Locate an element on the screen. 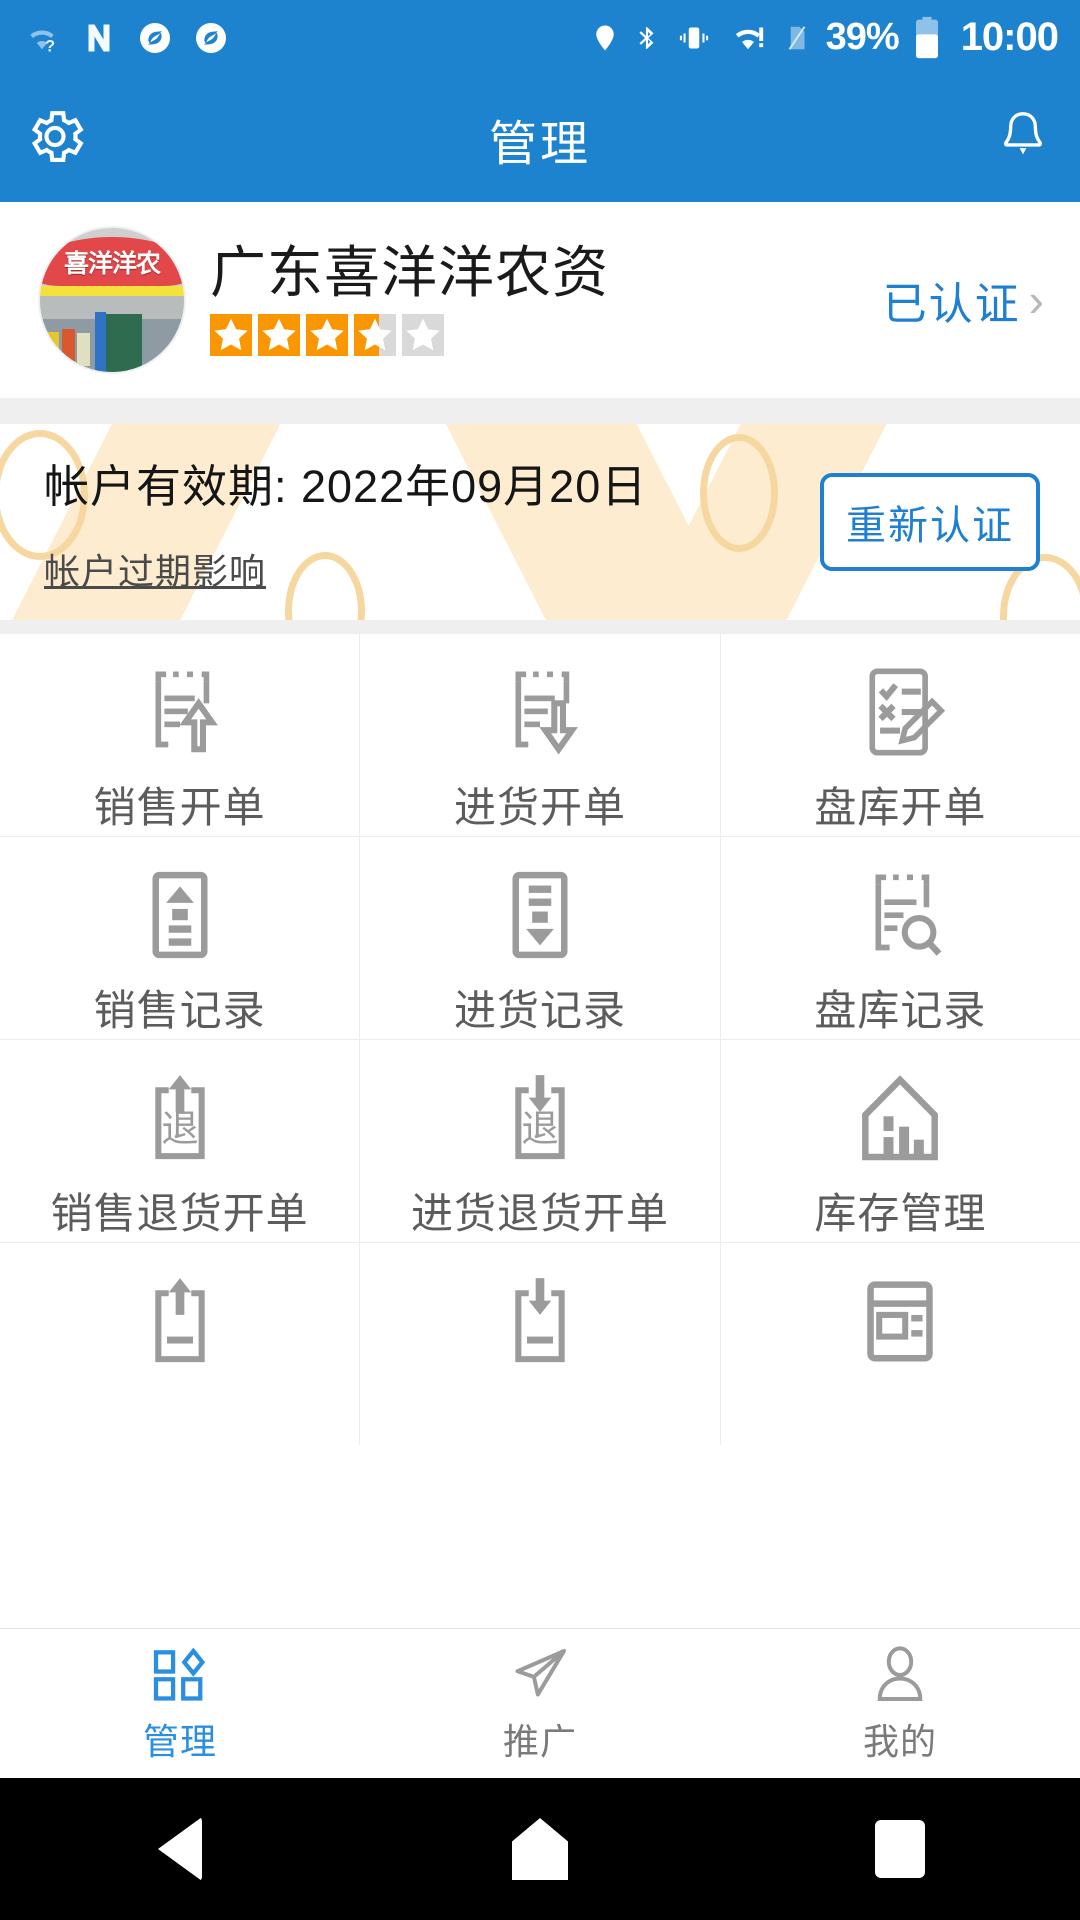 The image size is (1080, 1920). grid-item-进货开单: 进货开单 is located at coordinates (540, 735).